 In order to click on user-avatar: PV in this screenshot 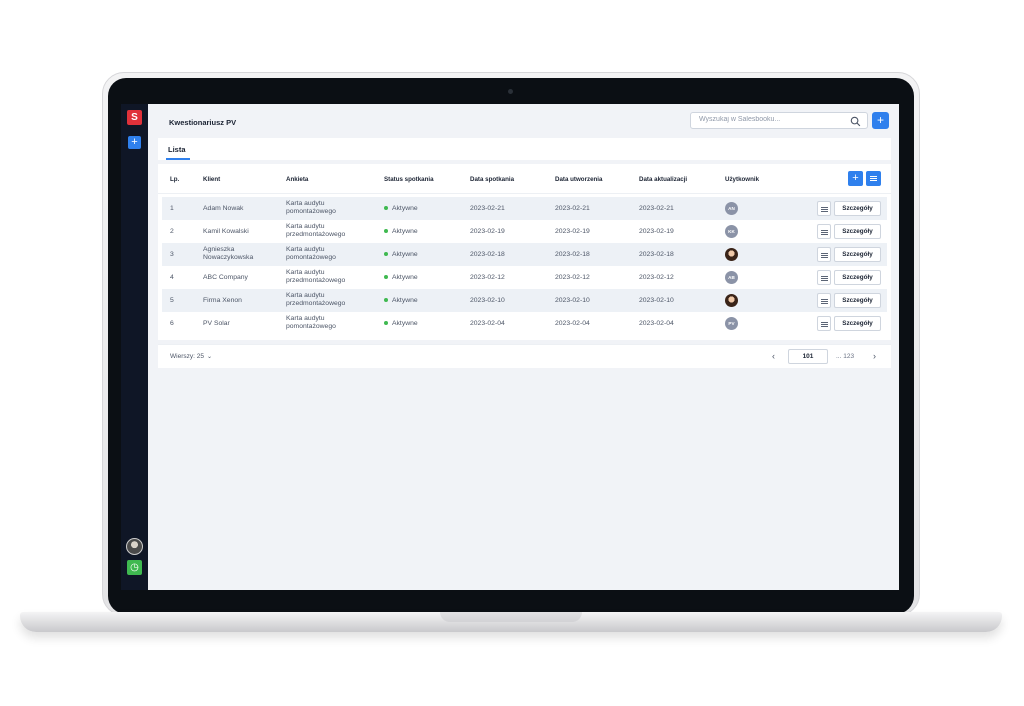, I will do `click(731, 323)`.